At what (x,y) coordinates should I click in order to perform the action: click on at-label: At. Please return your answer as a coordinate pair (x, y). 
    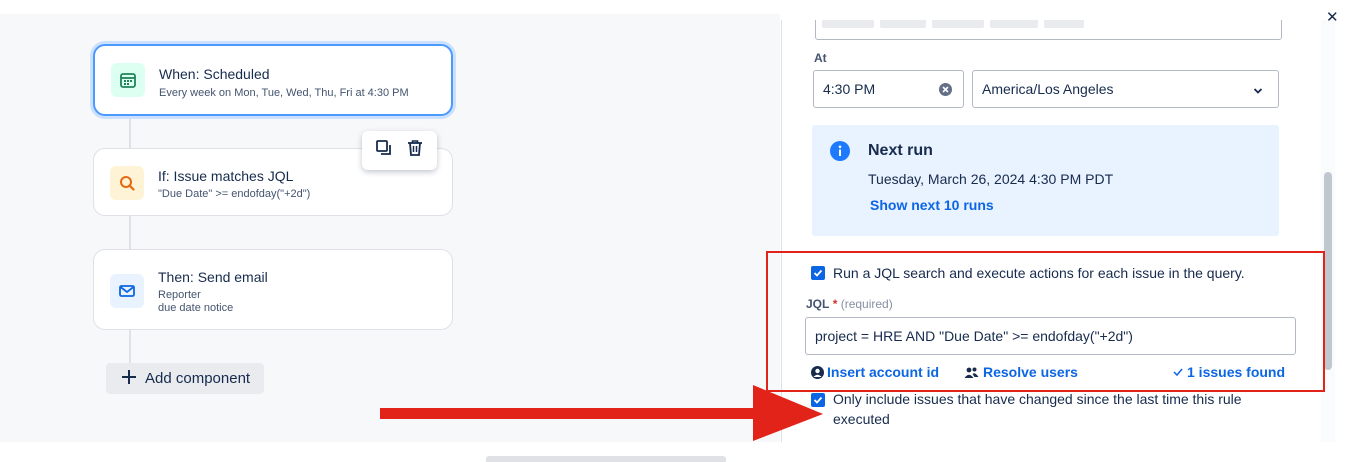
    Looking at the image, I should click on (820, 58).